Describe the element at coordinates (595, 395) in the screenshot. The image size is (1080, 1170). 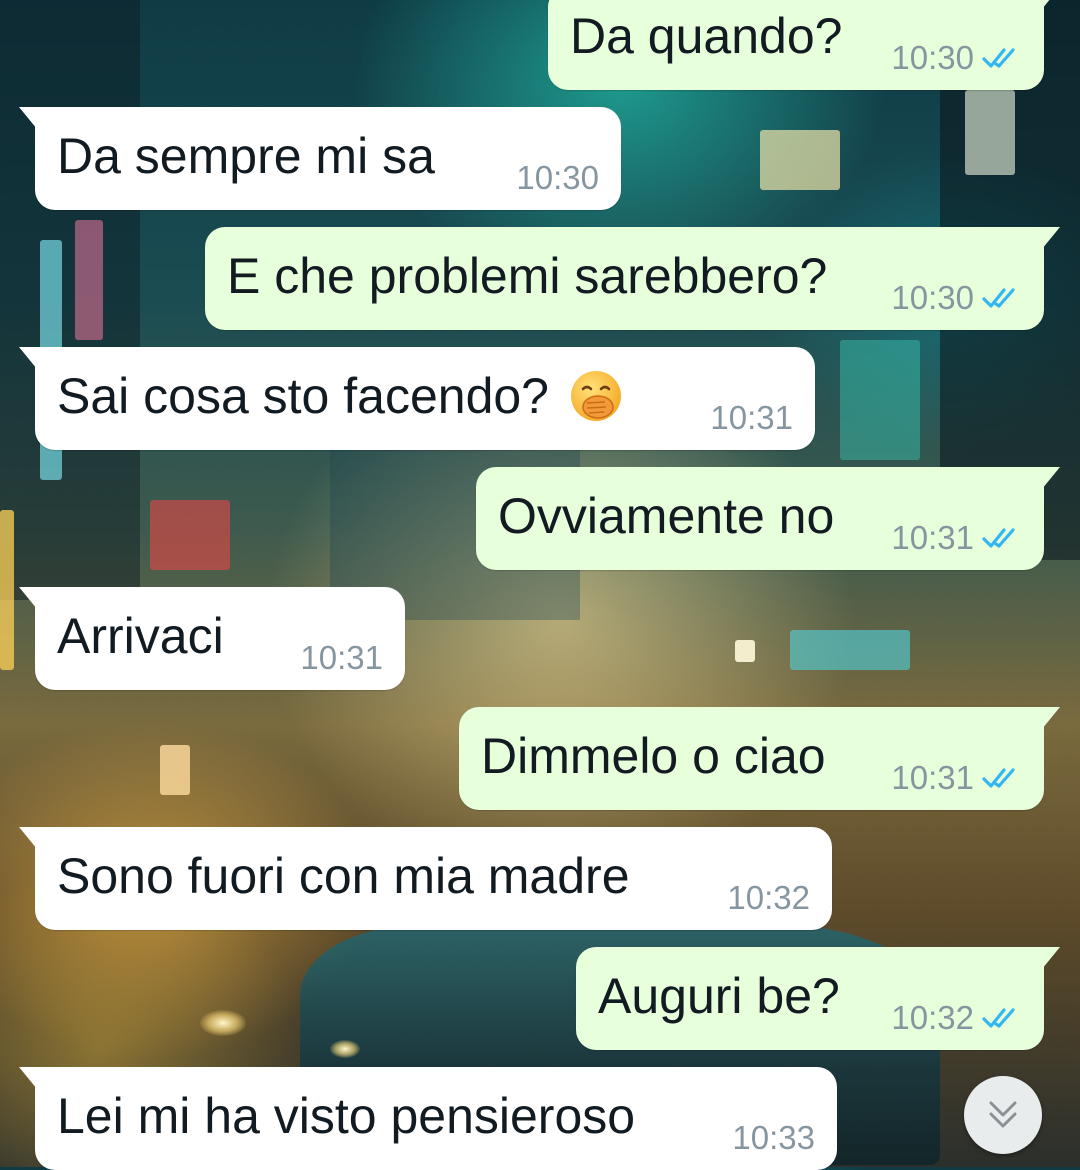
I see `face-with-hand-over-mouth-emoji-icon` at that location.